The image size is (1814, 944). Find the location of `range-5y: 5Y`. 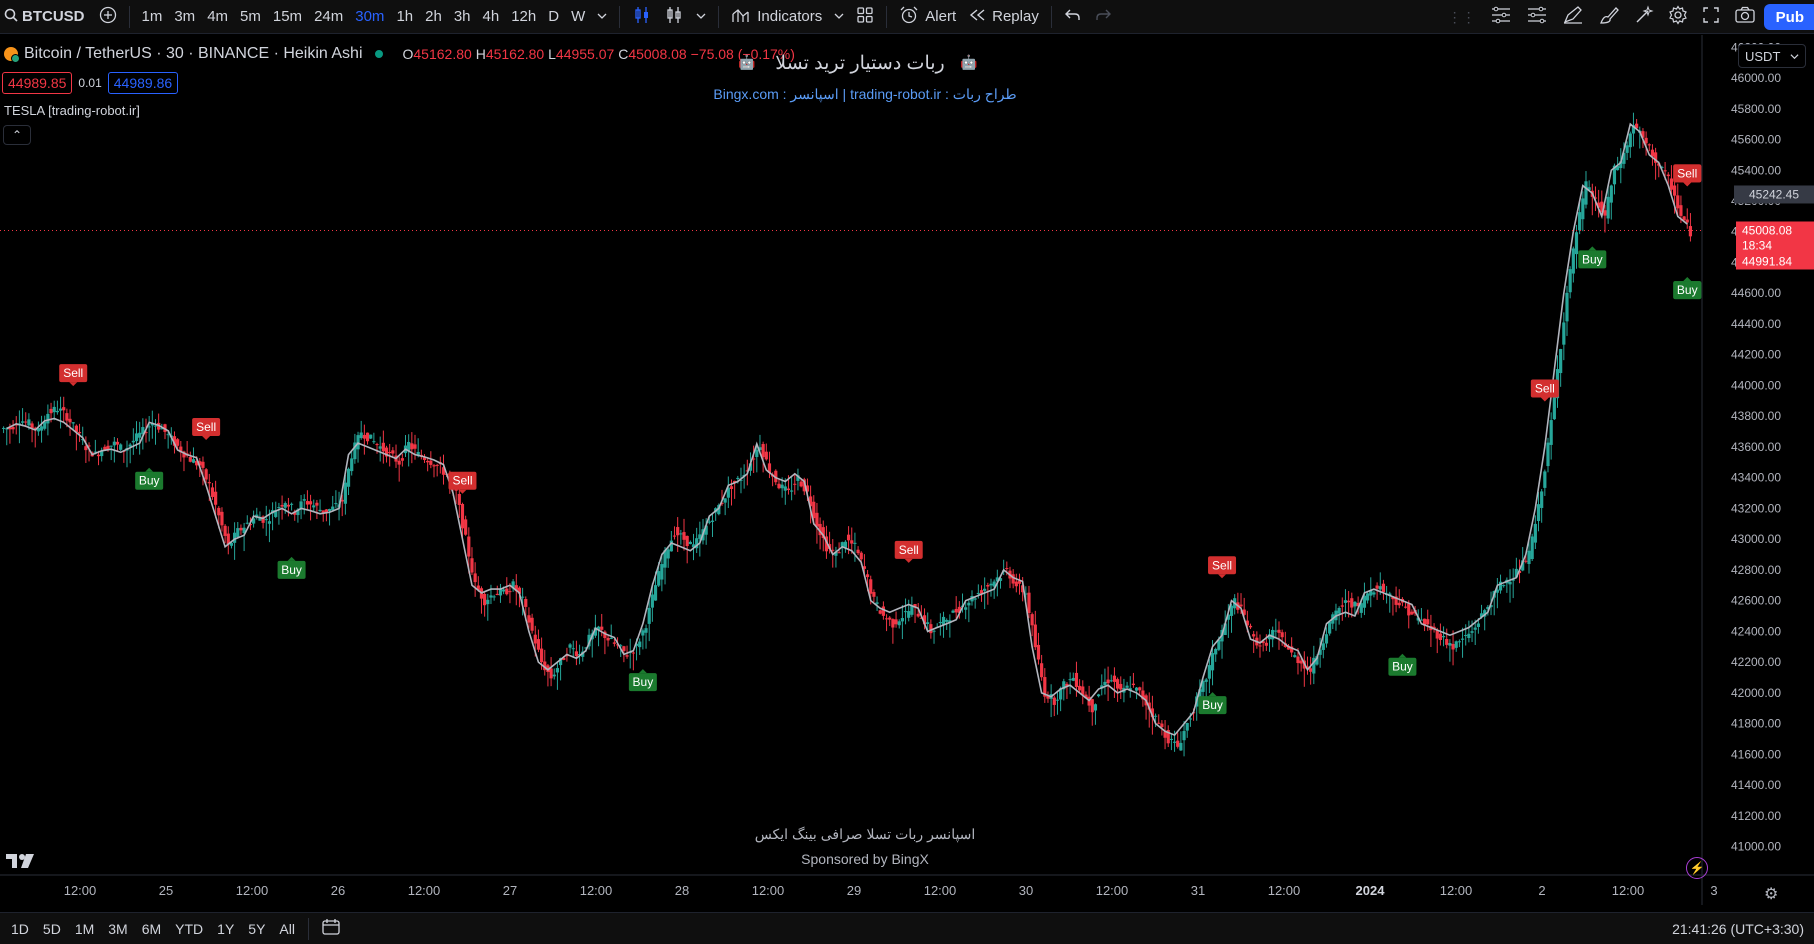

range-5y: 5Y is located at coordinates (256, 929).